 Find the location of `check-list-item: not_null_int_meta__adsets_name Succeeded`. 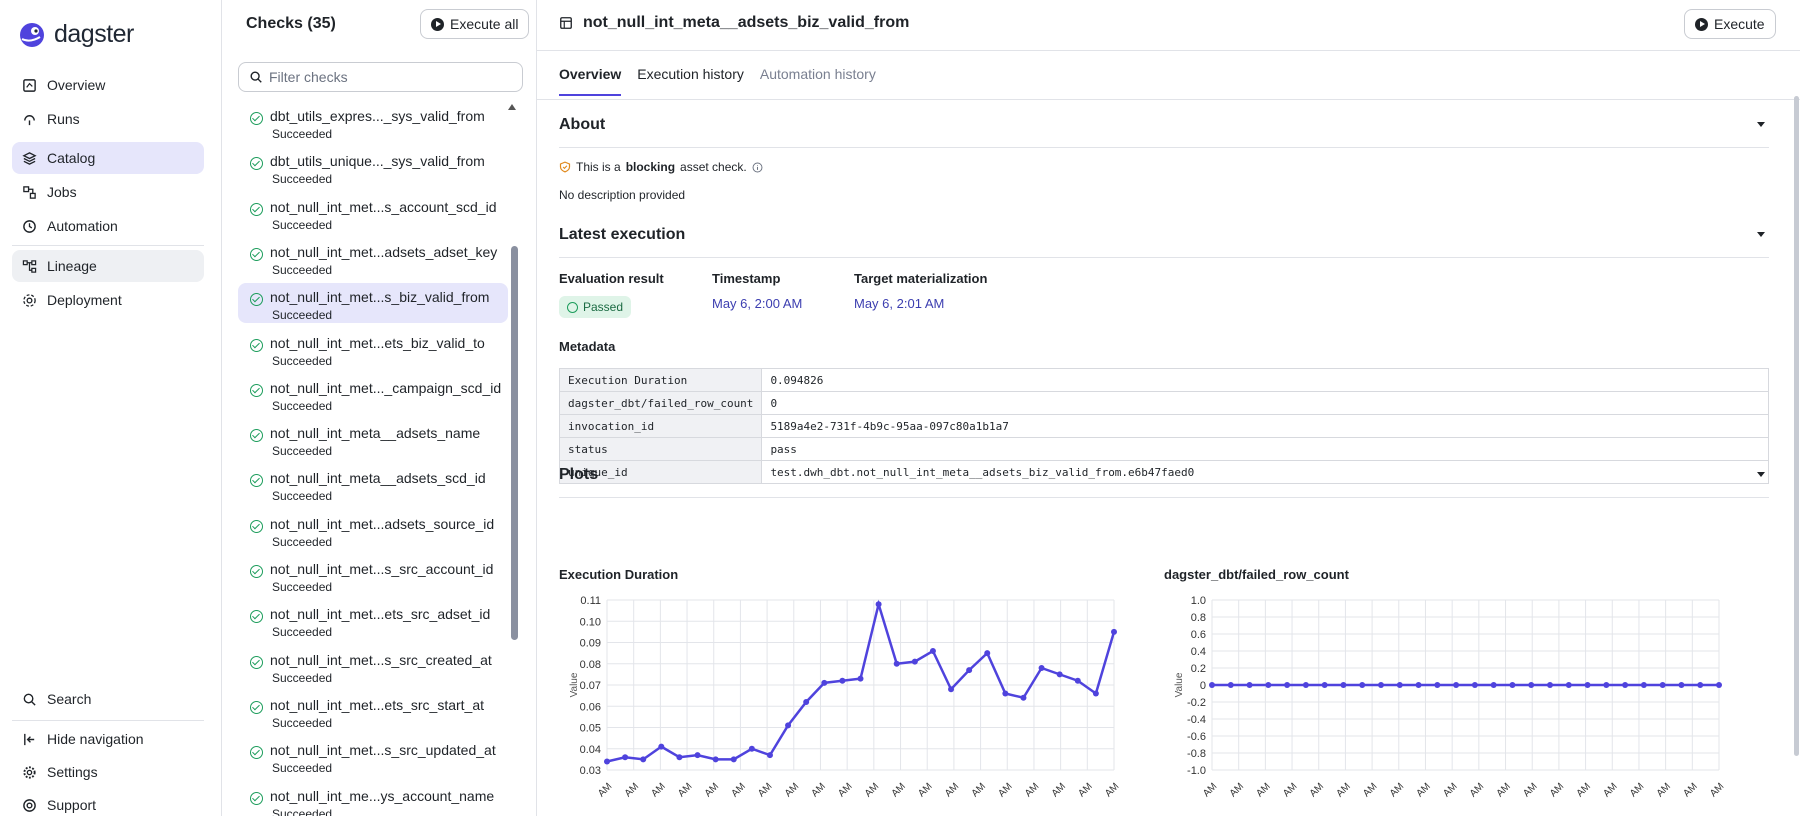

check-list-item: not_null_int_meta__adsets_name Succeeded is located at coordinates (373, 439).